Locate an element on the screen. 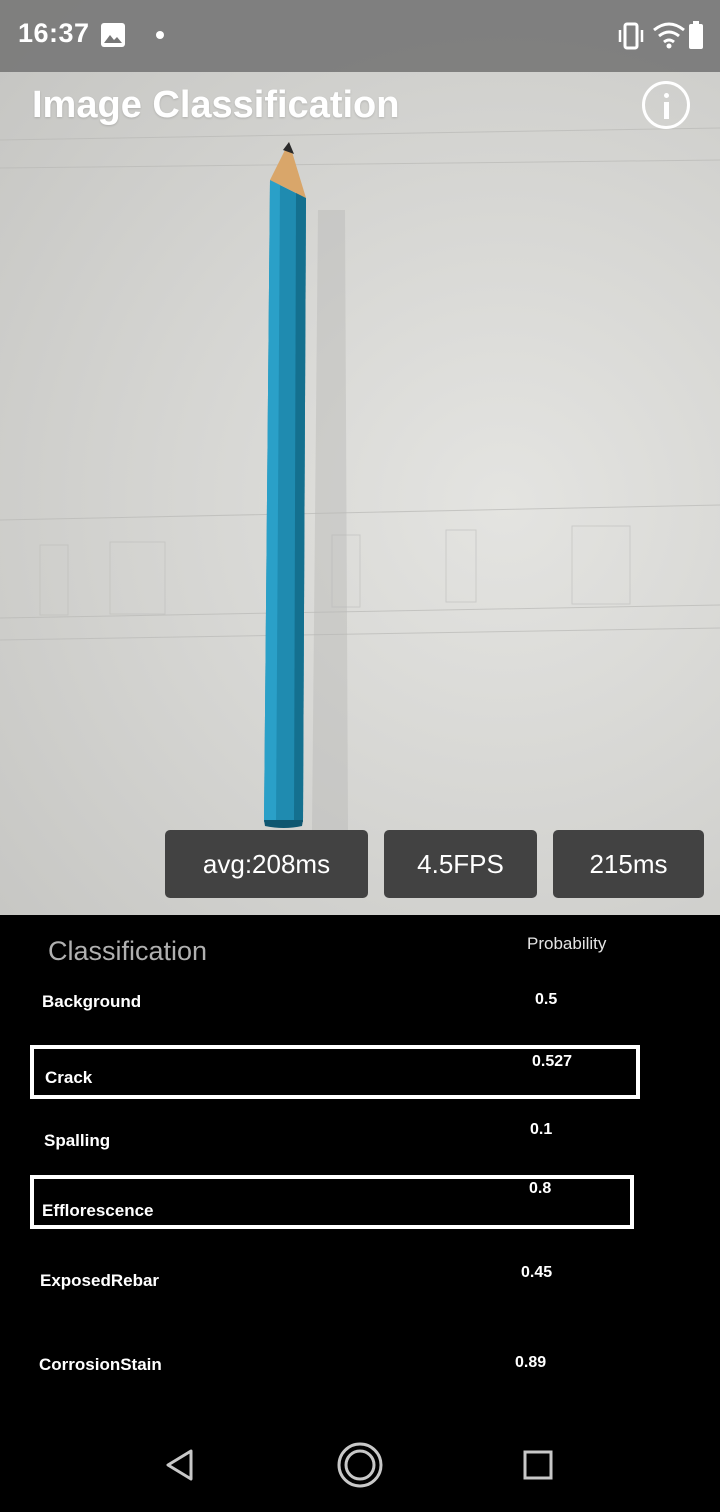 The height and width of the screenshot is (1512, 720). result-value-corrosionstain: 0.89 is located at coordinates (531, 1362).